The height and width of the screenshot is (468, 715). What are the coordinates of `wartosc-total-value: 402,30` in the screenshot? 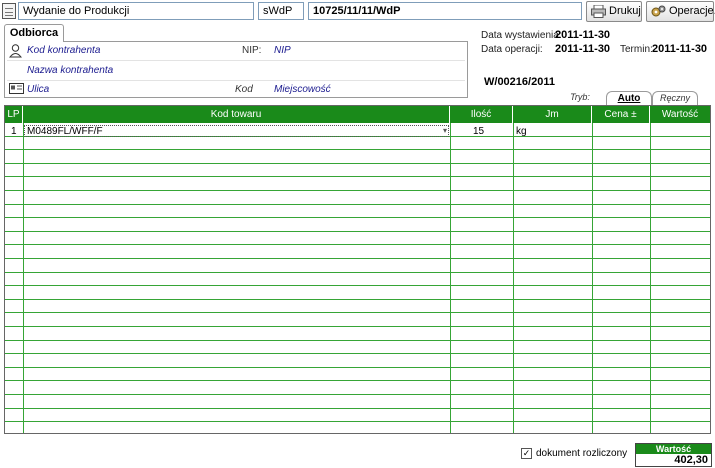 It's located at (691, 460).